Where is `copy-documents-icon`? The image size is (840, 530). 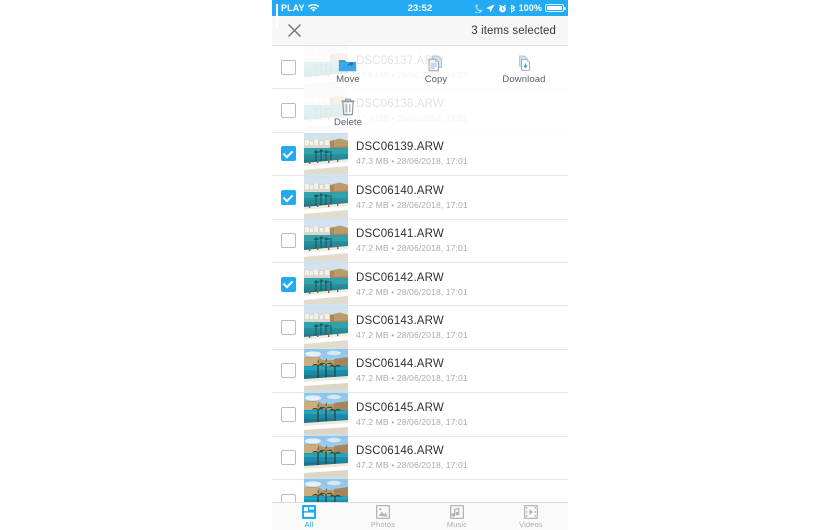
copy-documents-icon is located at coordinates (435, 62).